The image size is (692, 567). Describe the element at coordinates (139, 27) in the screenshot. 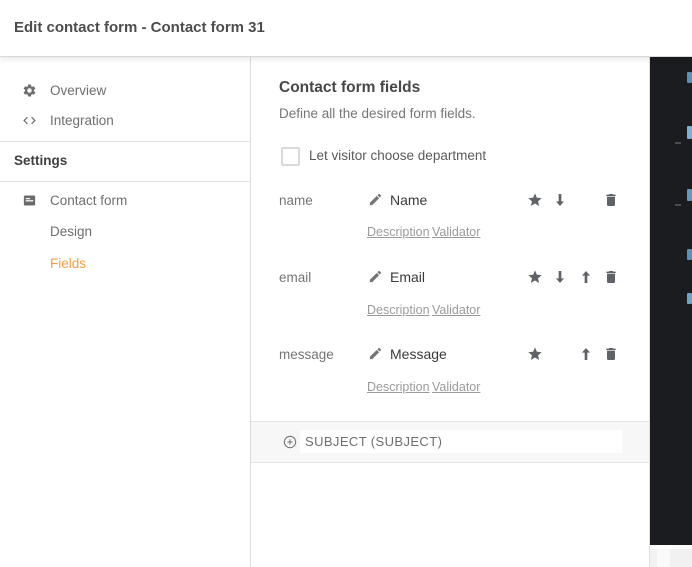

I see `dialog-title: Edit contact form - Contact form 31` at that location.